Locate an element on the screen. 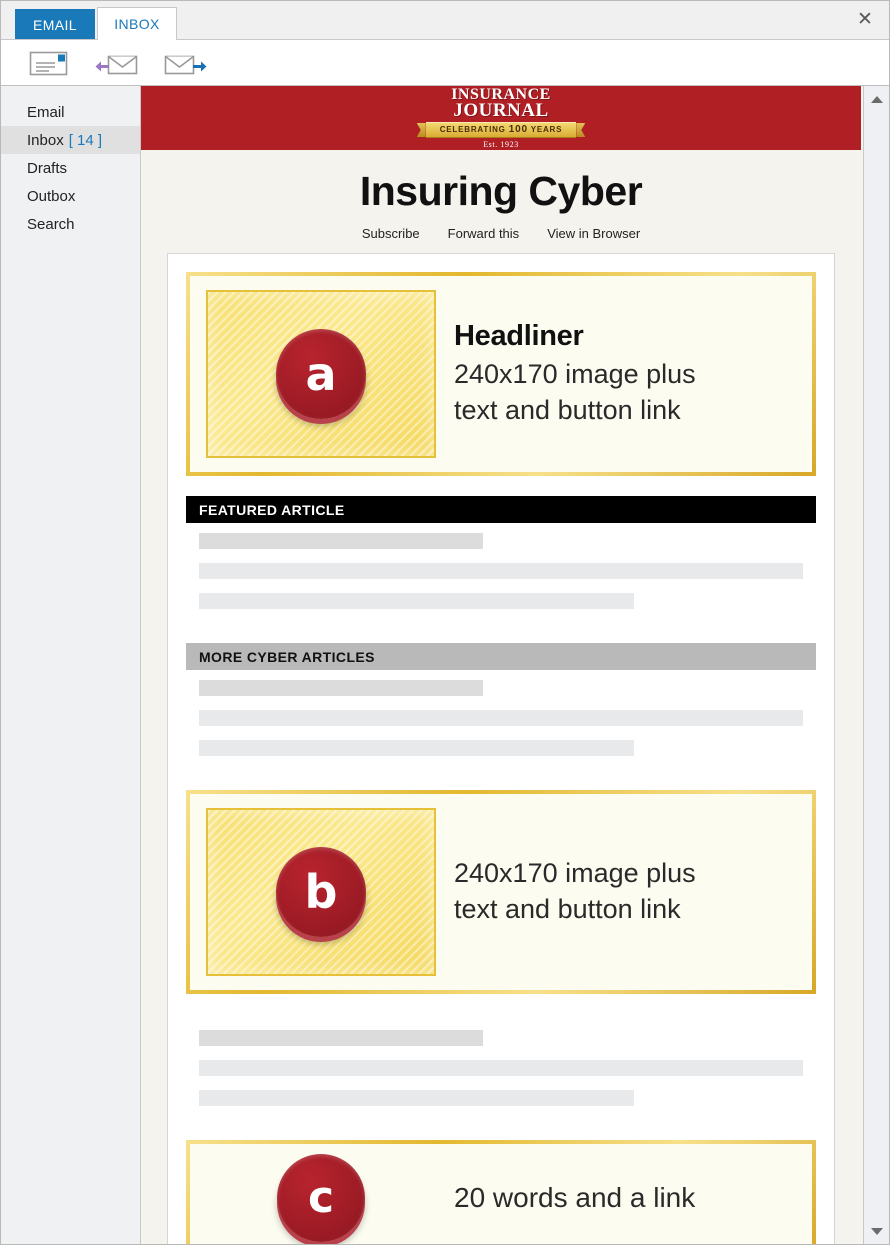 This screenshot has width=890, height=1245. promo-b-badge: b is located at coordinates (321, 892).